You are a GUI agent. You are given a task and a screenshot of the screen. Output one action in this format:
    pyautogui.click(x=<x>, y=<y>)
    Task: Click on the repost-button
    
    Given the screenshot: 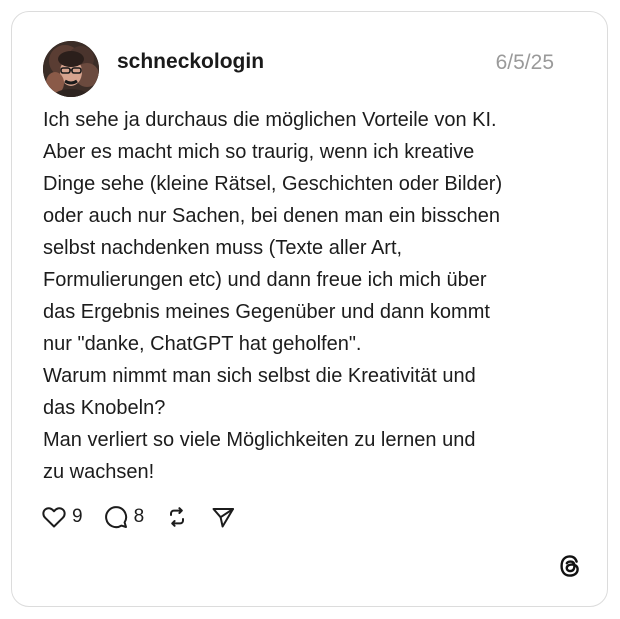 What is the action you would take?
    pyautogui.click(x=177, y=517)
    